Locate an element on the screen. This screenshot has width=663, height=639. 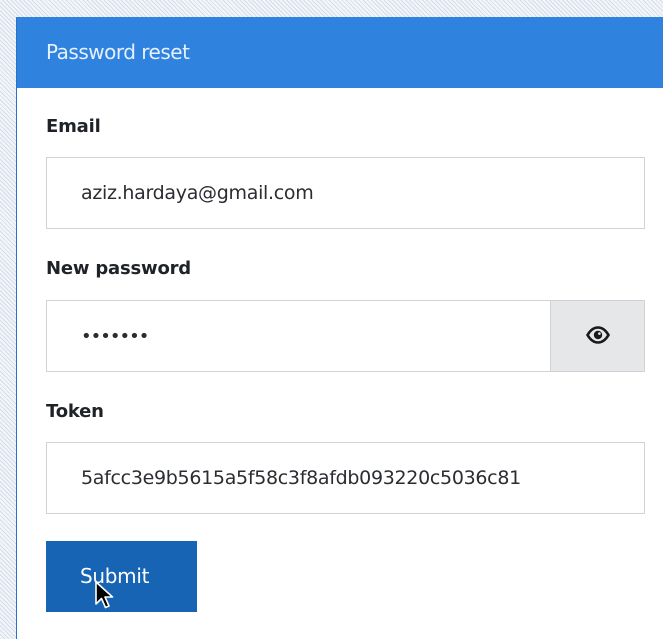
token-field: 5afcc3e9b5615a5f58c3f8afdb093220c5036c81 is located at coordinates (345, 478).